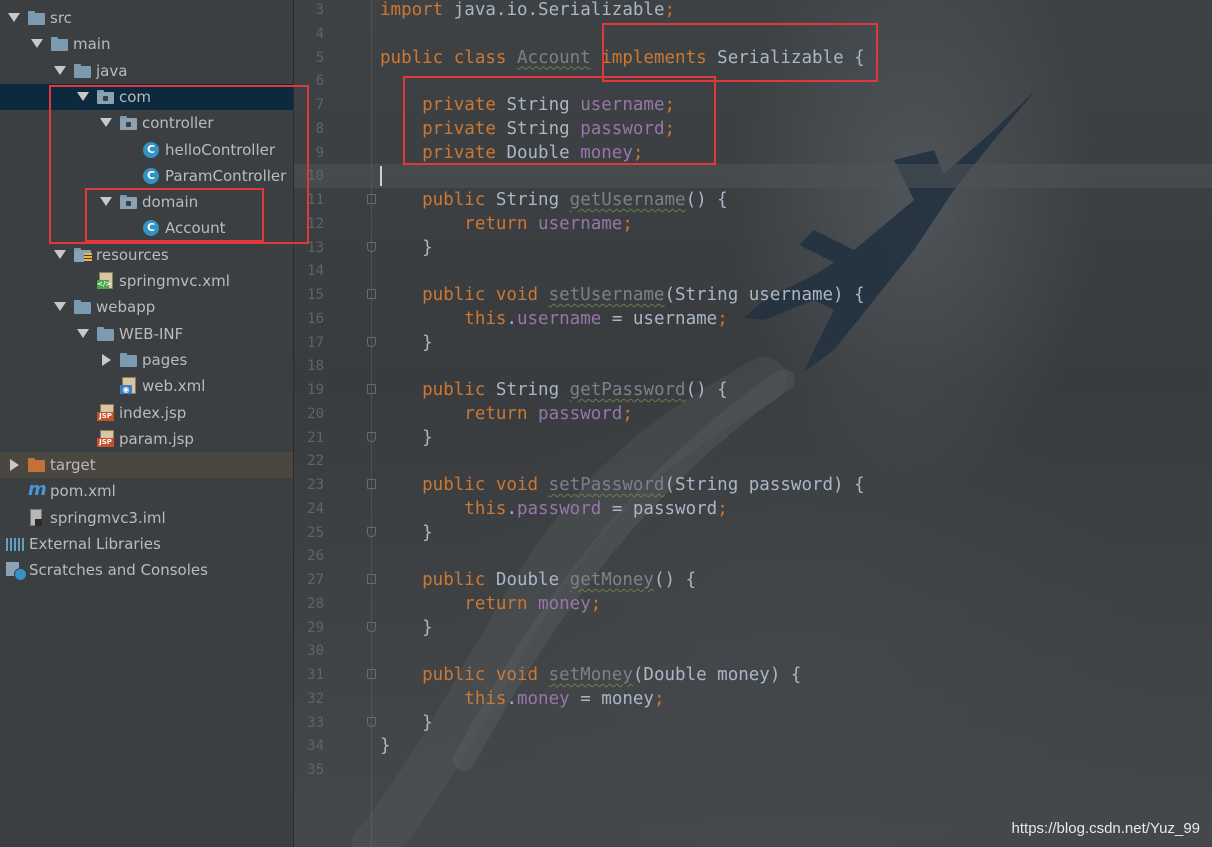 The image size is (1212, 847). Describe the element at coordinates (511, 318) in the screenshot. I see `code-token: .` at that location.